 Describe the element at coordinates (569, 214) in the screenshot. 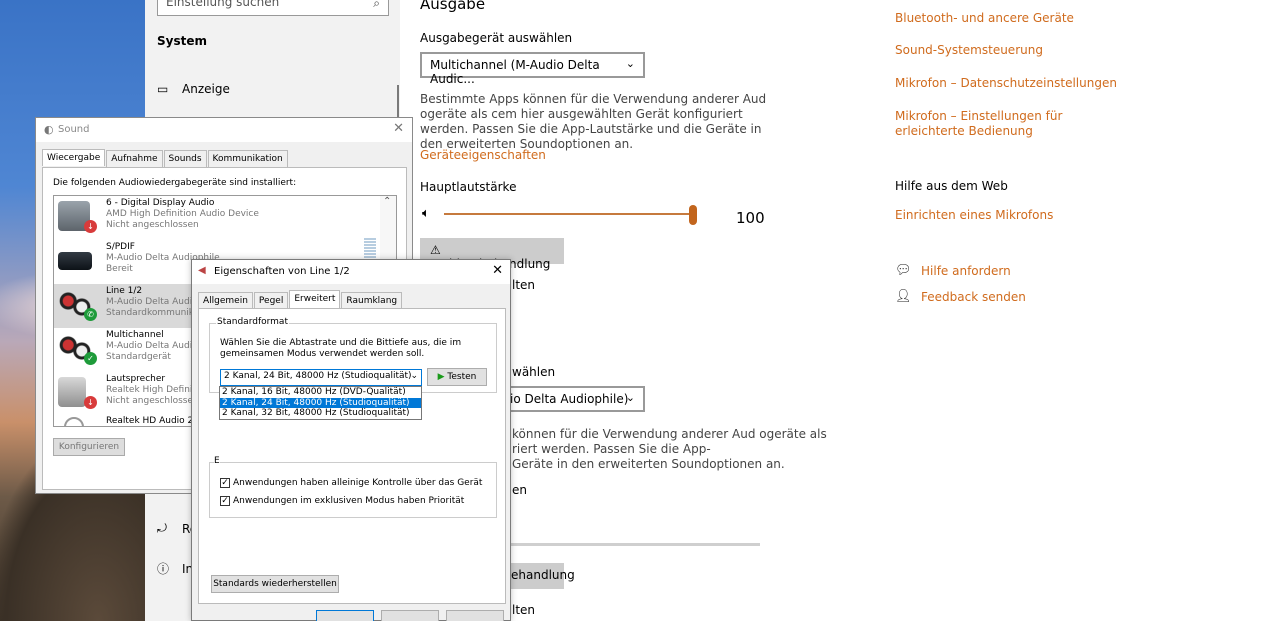

I see `master-volume-slider` at that location.